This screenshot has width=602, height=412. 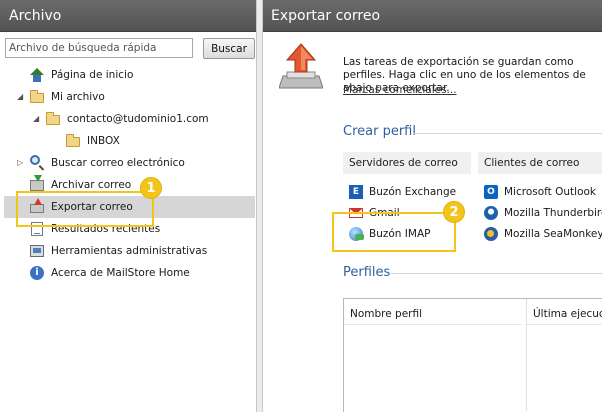 I want to click on mail-clients-header: Clientes de correo, so click(x=540, y=163).